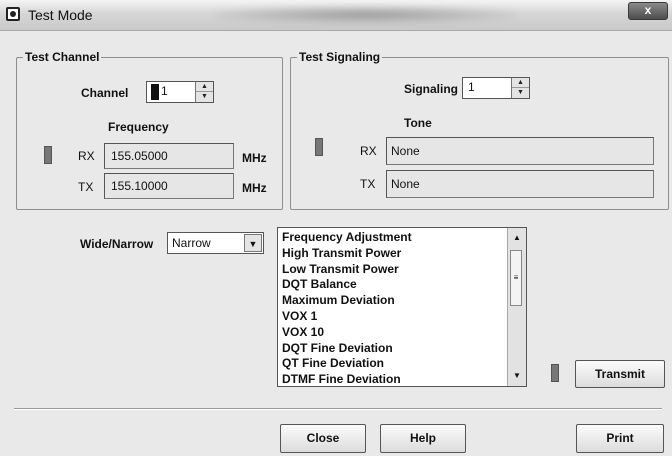 This screenshot has height=456, width=672. What do you see at coordinates (418, 123) in the screenshot?
I see `tone-label: Tone` at bounding box center [418, 123].